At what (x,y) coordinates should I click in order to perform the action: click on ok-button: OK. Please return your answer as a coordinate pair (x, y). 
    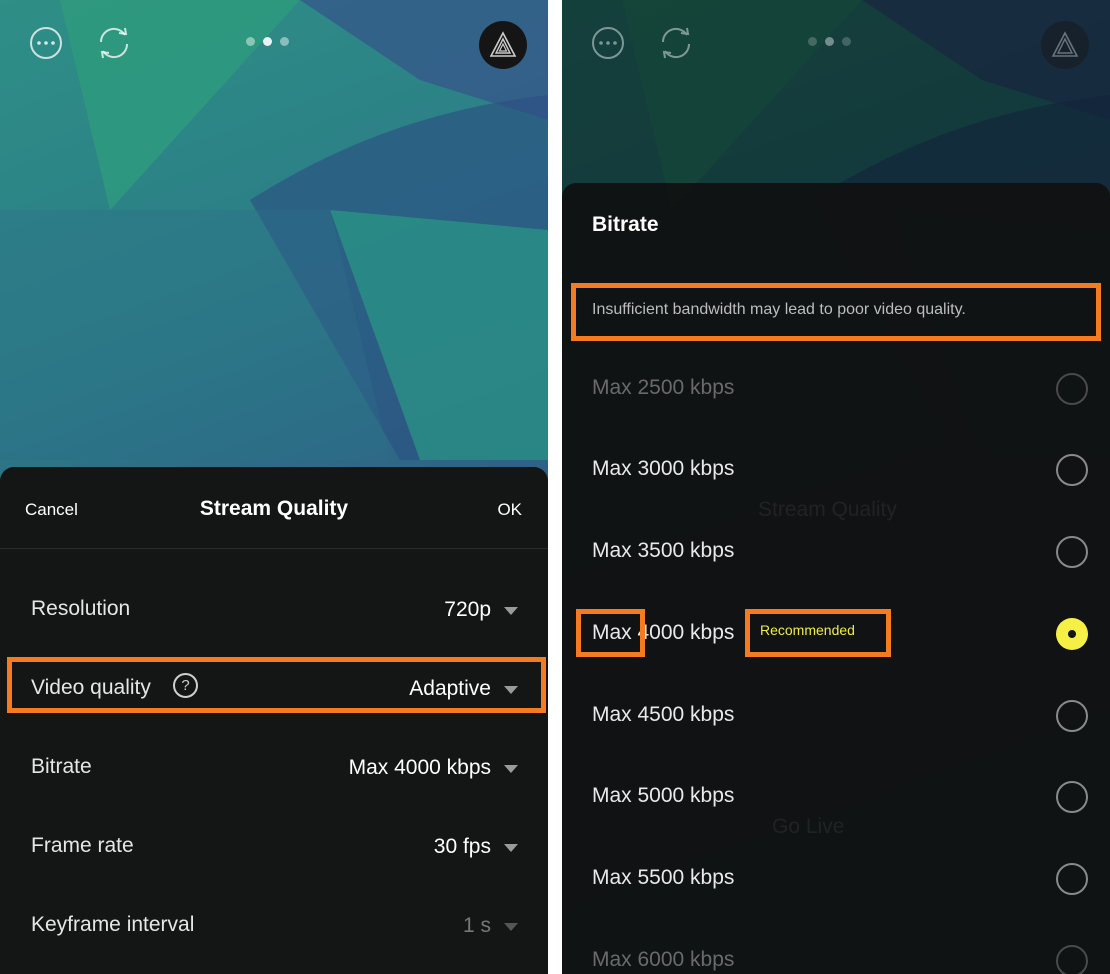
    Looking at the image, I should click on (509, 510).